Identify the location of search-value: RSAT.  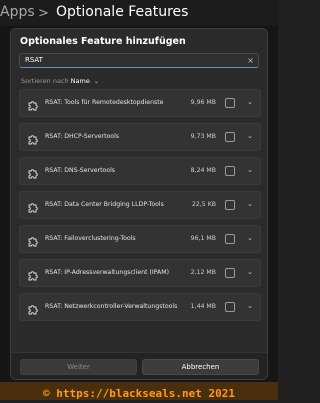
(34, 60).